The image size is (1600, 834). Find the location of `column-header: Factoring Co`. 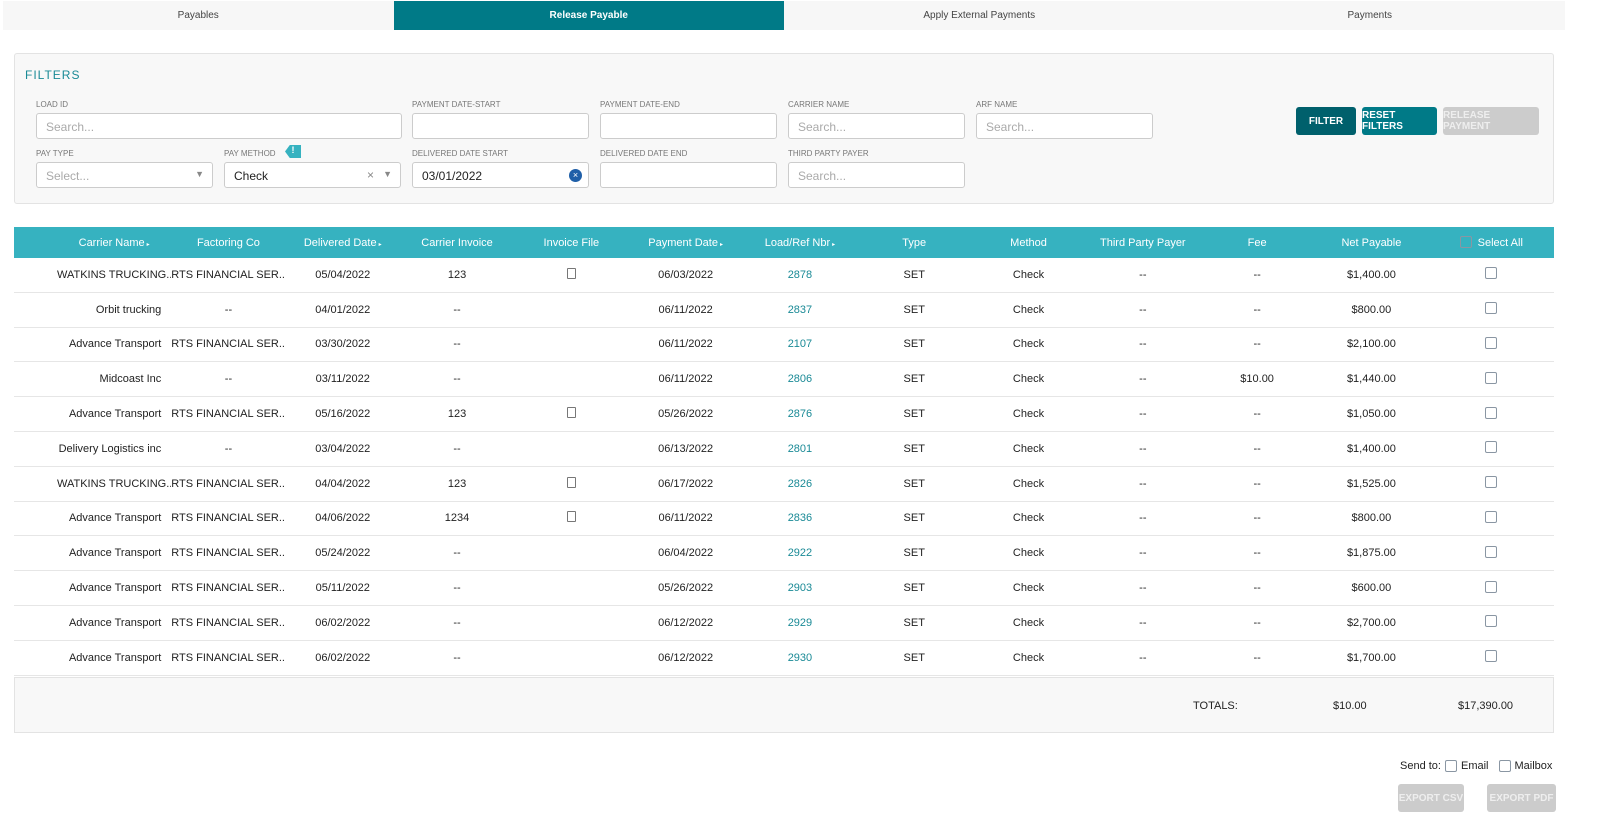

column-header: Factoring Co is located at coordinates (228, 243).